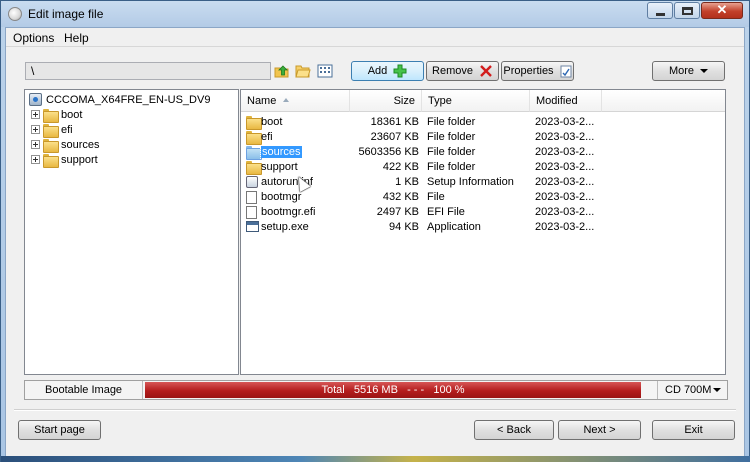  What do you see at coordinates (404, 101) in the screenshot?
I see `column-size-label: Size` at bounding box center [404, 101].